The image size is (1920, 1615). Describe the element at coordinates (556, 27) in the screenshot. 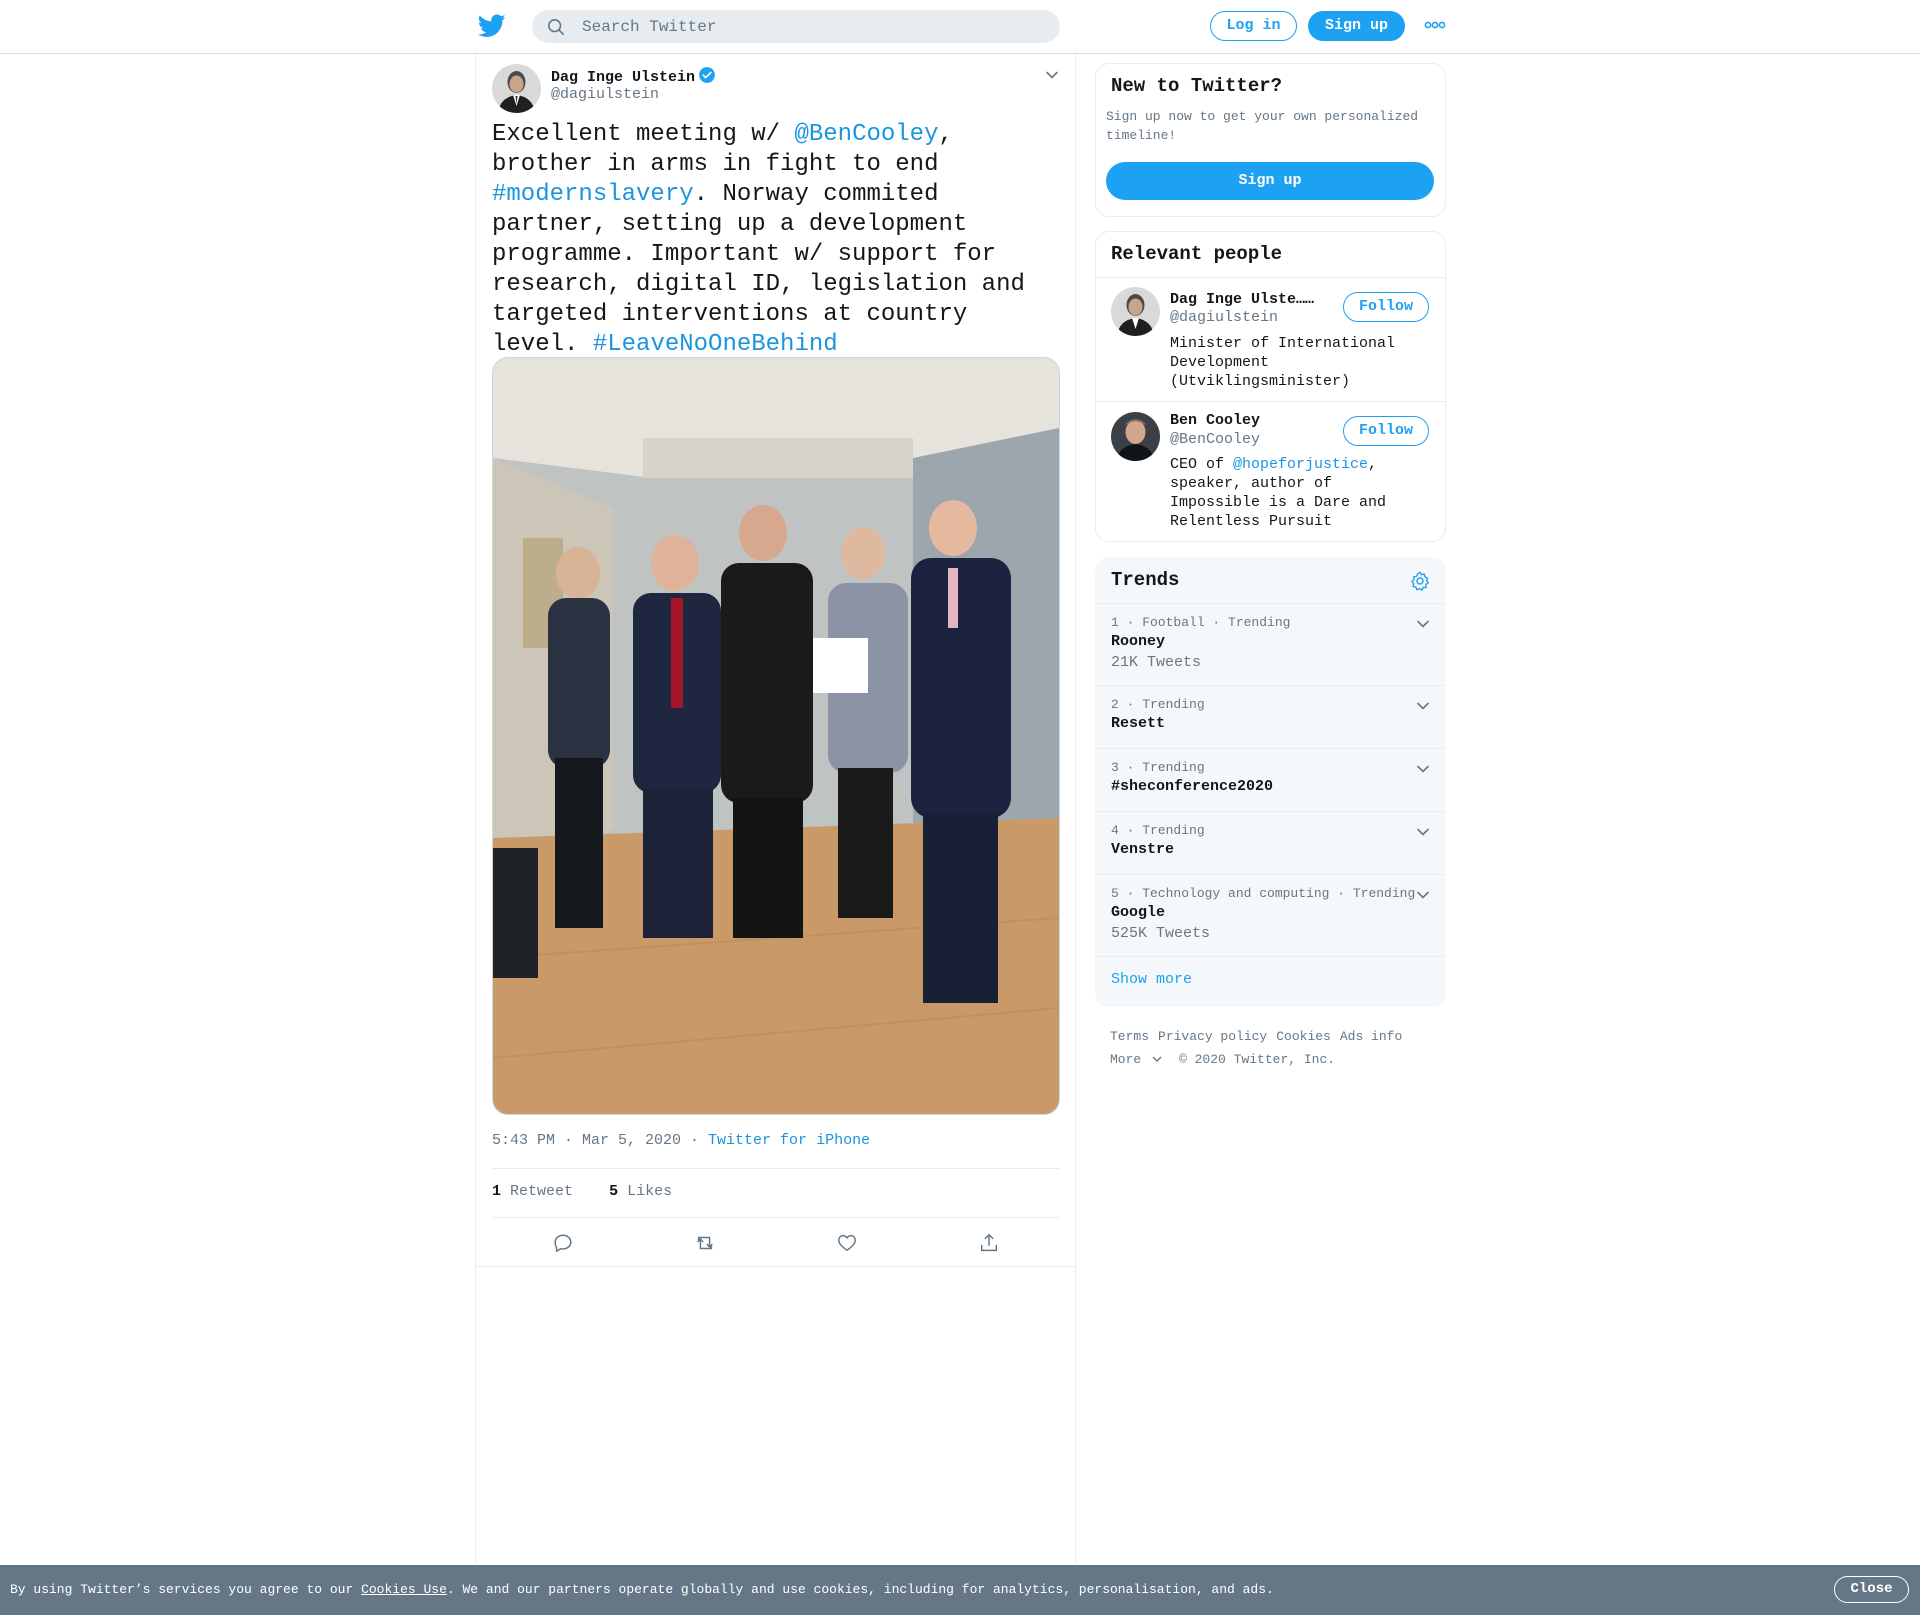

I see `search-icon` at that location.